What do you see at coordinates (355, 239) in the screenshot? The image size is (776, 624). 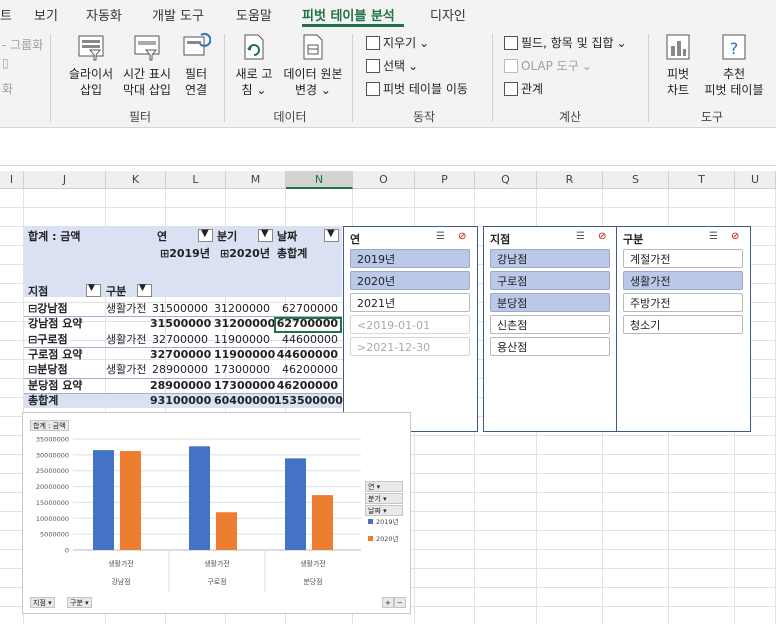 I see `slicer-year-title: 연` at bounding box center [355, 239].